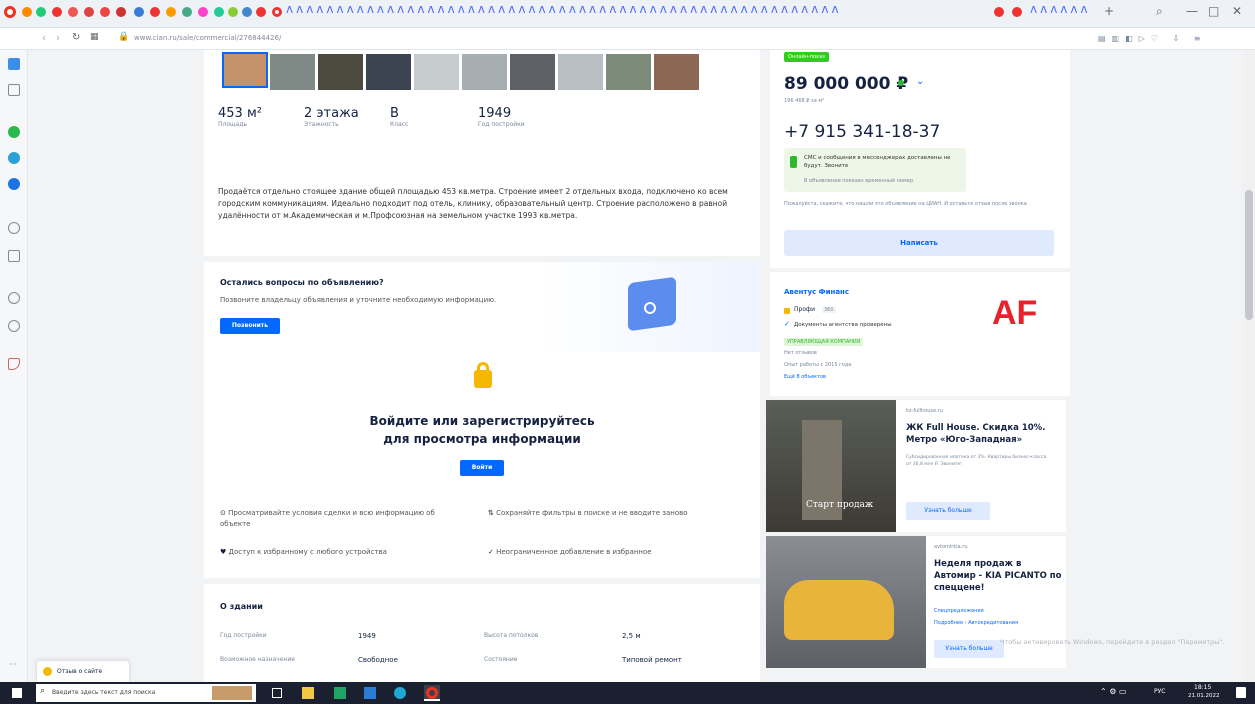 The width and height of the screenshot is (1255, 704). What do you see at coordinates (14, 298) in the screenshot?
I see `heart-icon` at bounding box center [14, 298].